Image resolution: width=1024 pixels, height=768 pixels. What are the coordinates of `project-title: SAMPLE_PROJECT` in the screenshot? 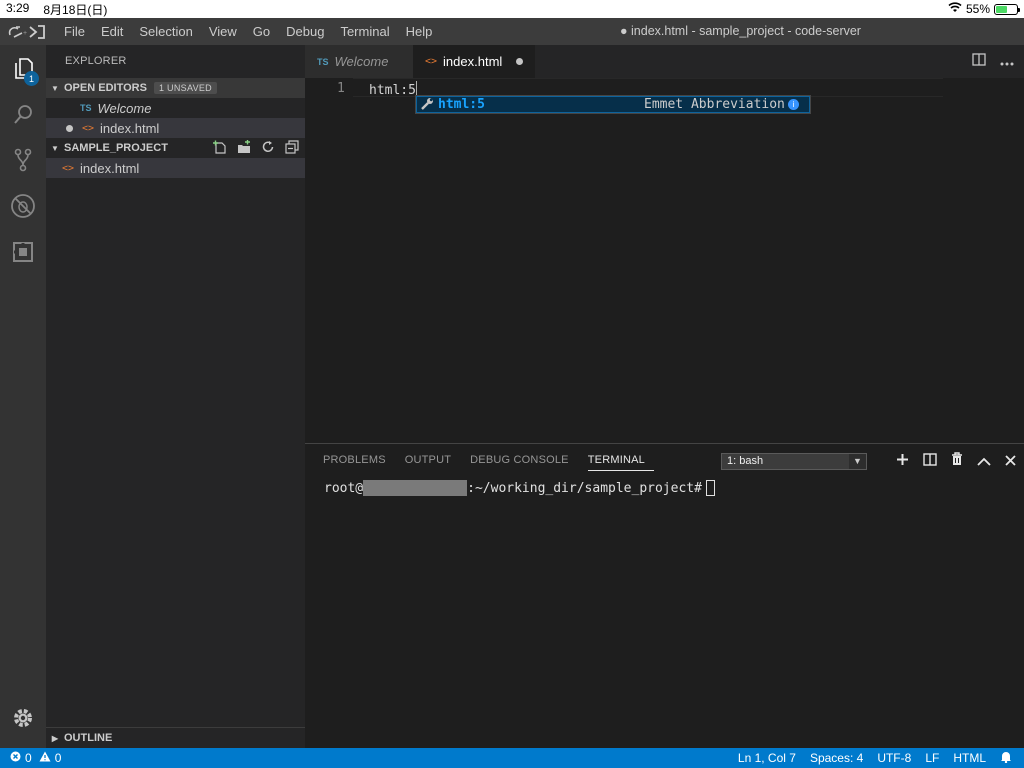 It's located at (116, 148).